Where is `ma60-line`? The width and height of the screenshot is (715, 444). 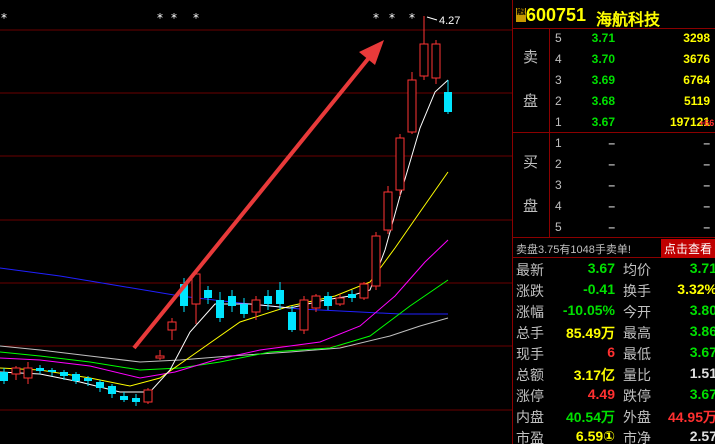
ma60-line is located at coordinates (224, 340).